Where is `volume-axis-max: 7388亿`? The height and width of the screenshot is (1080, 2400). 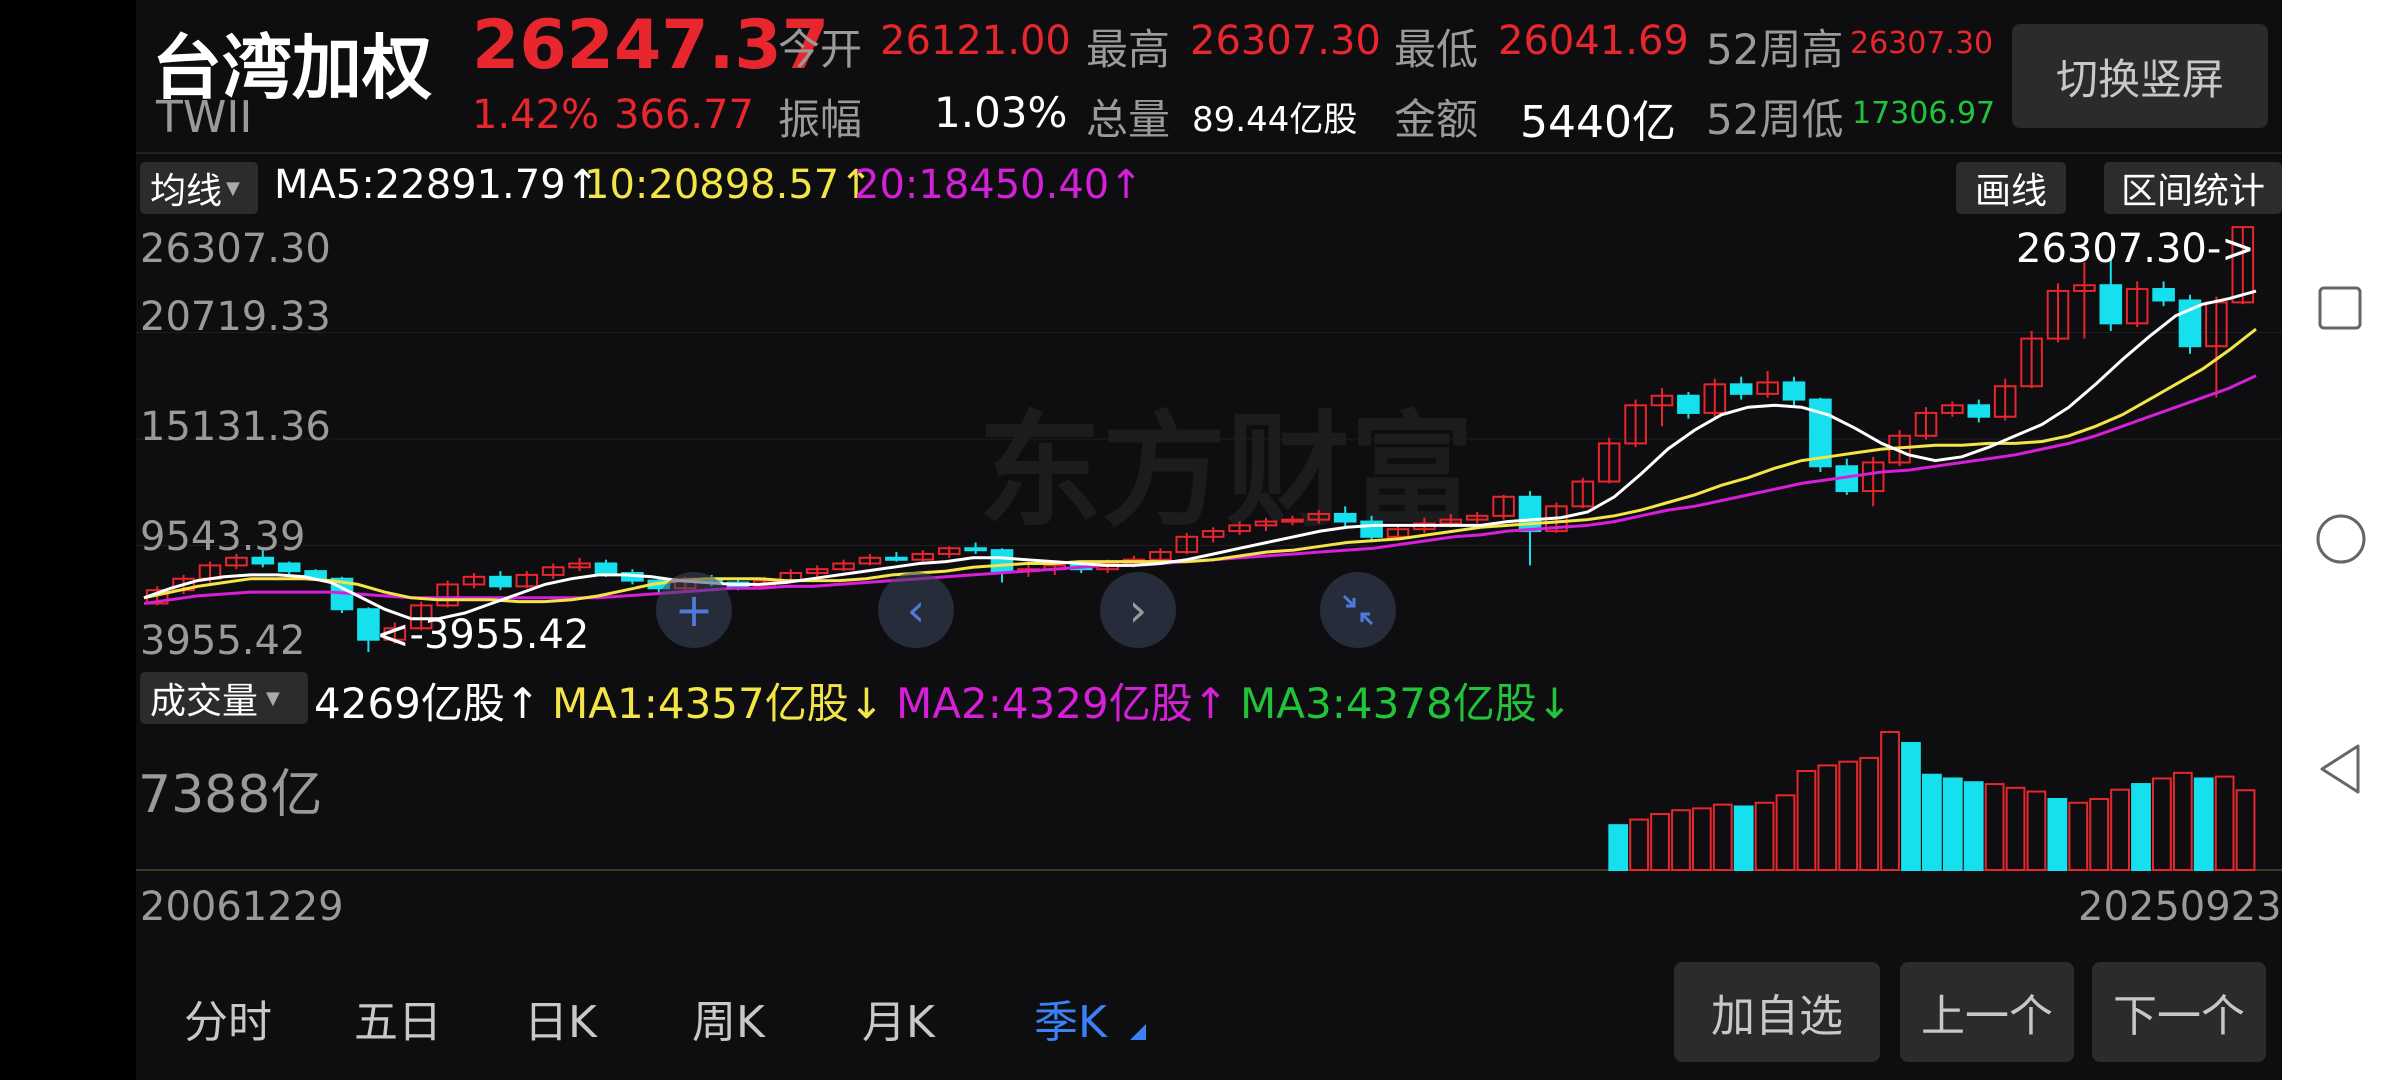
volume-axis-max: 7388亿 is located at coordinates (230, 795).